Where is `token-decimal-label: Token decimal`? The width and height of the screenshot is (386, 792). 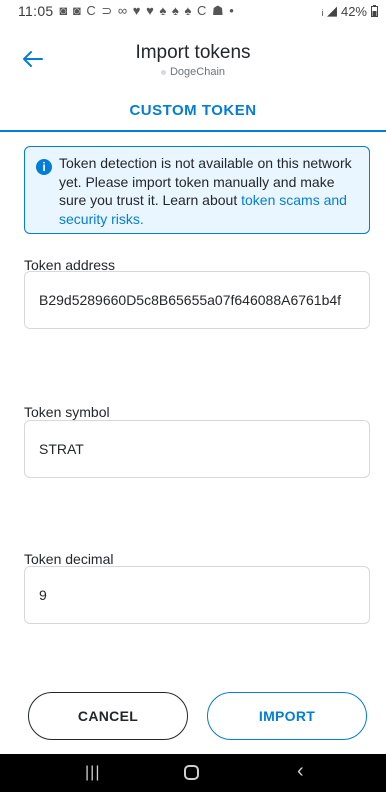 token-decimal-label: Token decimal is located at coordinates (69, 559).